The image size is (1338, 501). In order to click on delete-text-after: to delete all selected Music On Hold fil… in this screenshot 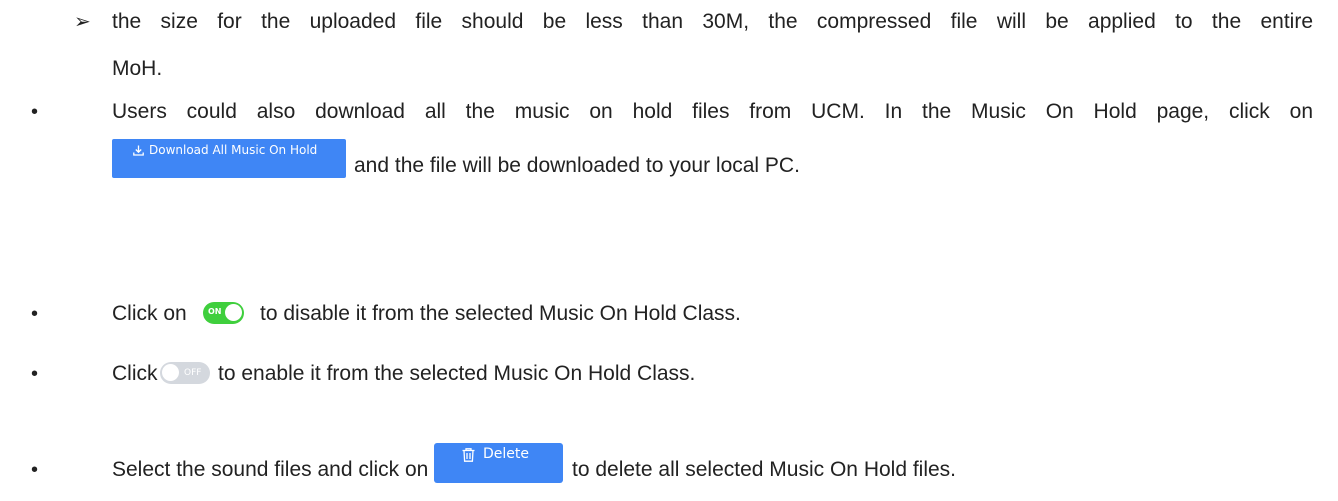, I will do `click(764, 469)`.